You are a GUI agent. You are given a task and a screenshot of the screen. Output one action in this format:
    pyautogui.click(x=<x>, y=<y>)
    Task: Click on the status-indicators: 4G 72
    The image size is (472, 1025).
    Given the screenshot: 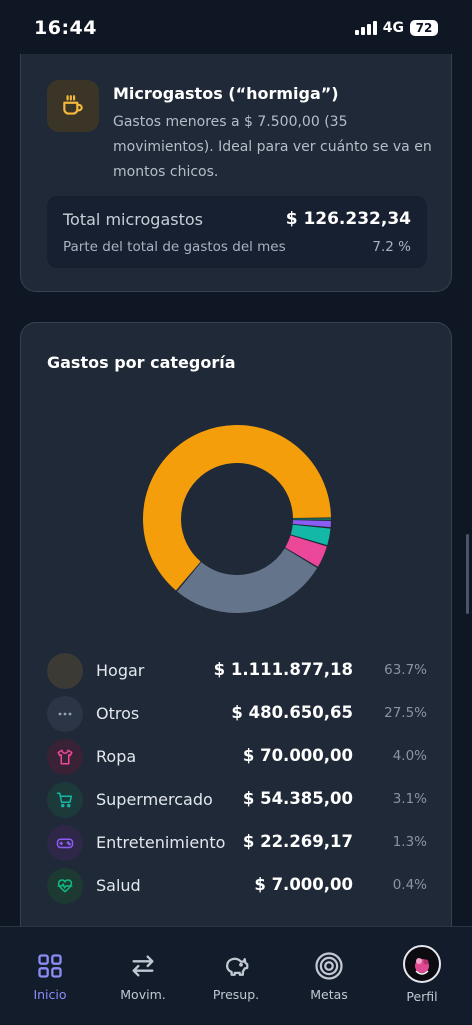 What is the action you would take?
    pyautogui.click(x=396, y=28)
    